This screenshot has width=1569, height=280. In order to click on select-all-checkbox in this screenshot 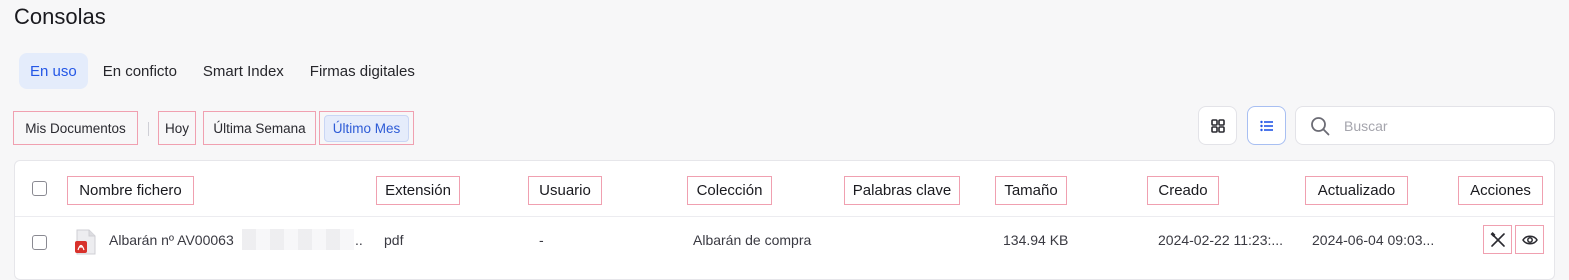, I will do `click(39, 188)`.